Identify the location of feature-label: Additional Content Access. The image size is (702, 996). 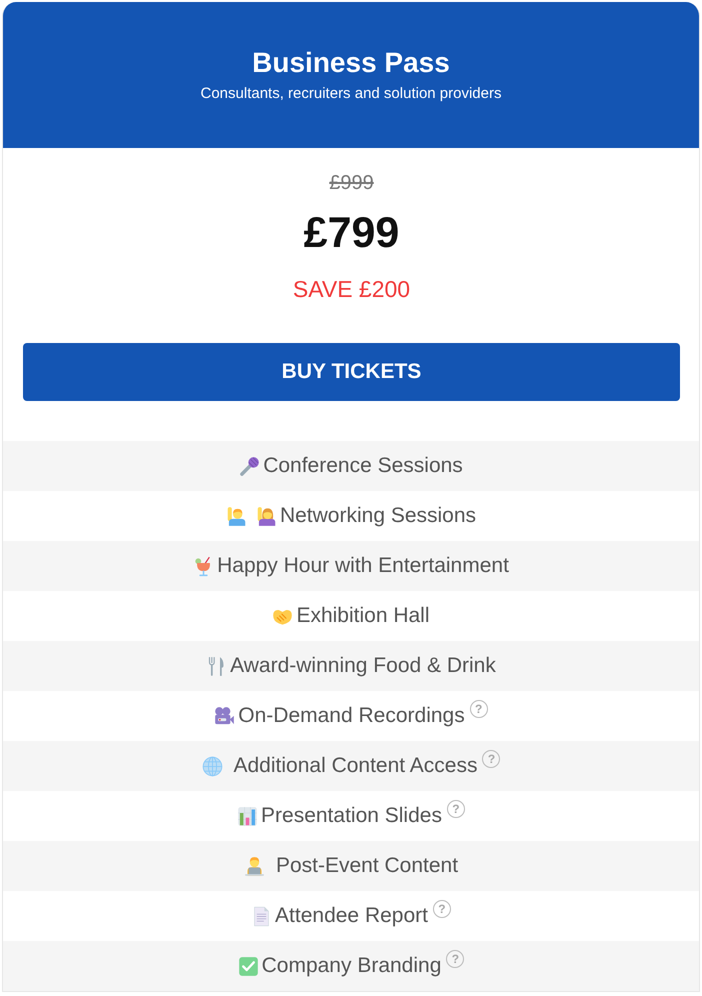
(356, 766).